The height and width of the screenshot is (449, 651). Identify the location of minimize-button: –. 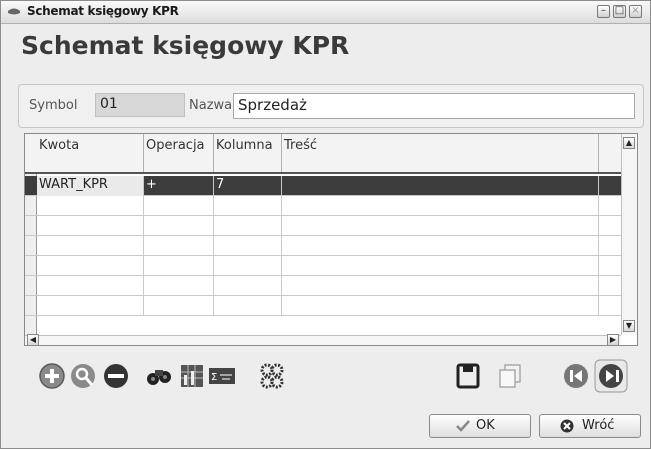
(603, 11).